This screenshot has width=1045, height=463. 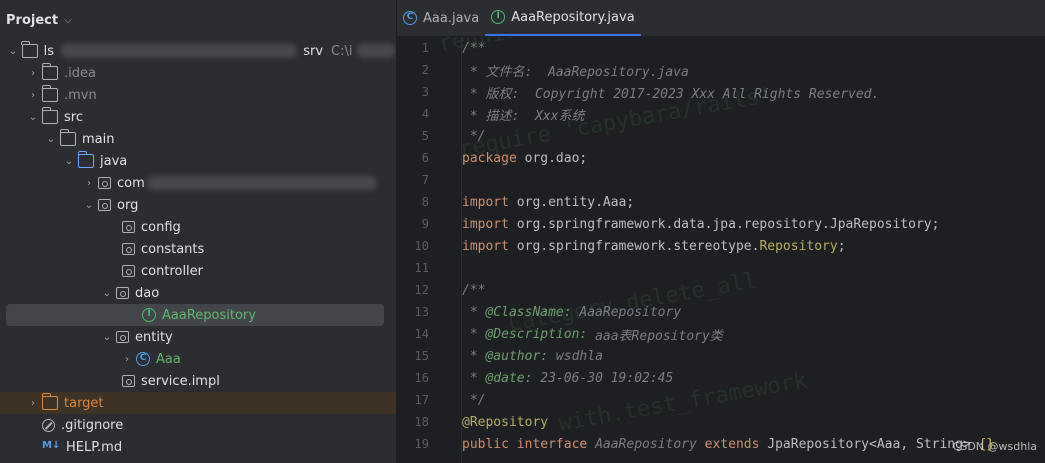 What do you see at coordinates (489, 246) in the screenshot?
I see `code-token: import` at bounding box center [489, 246].